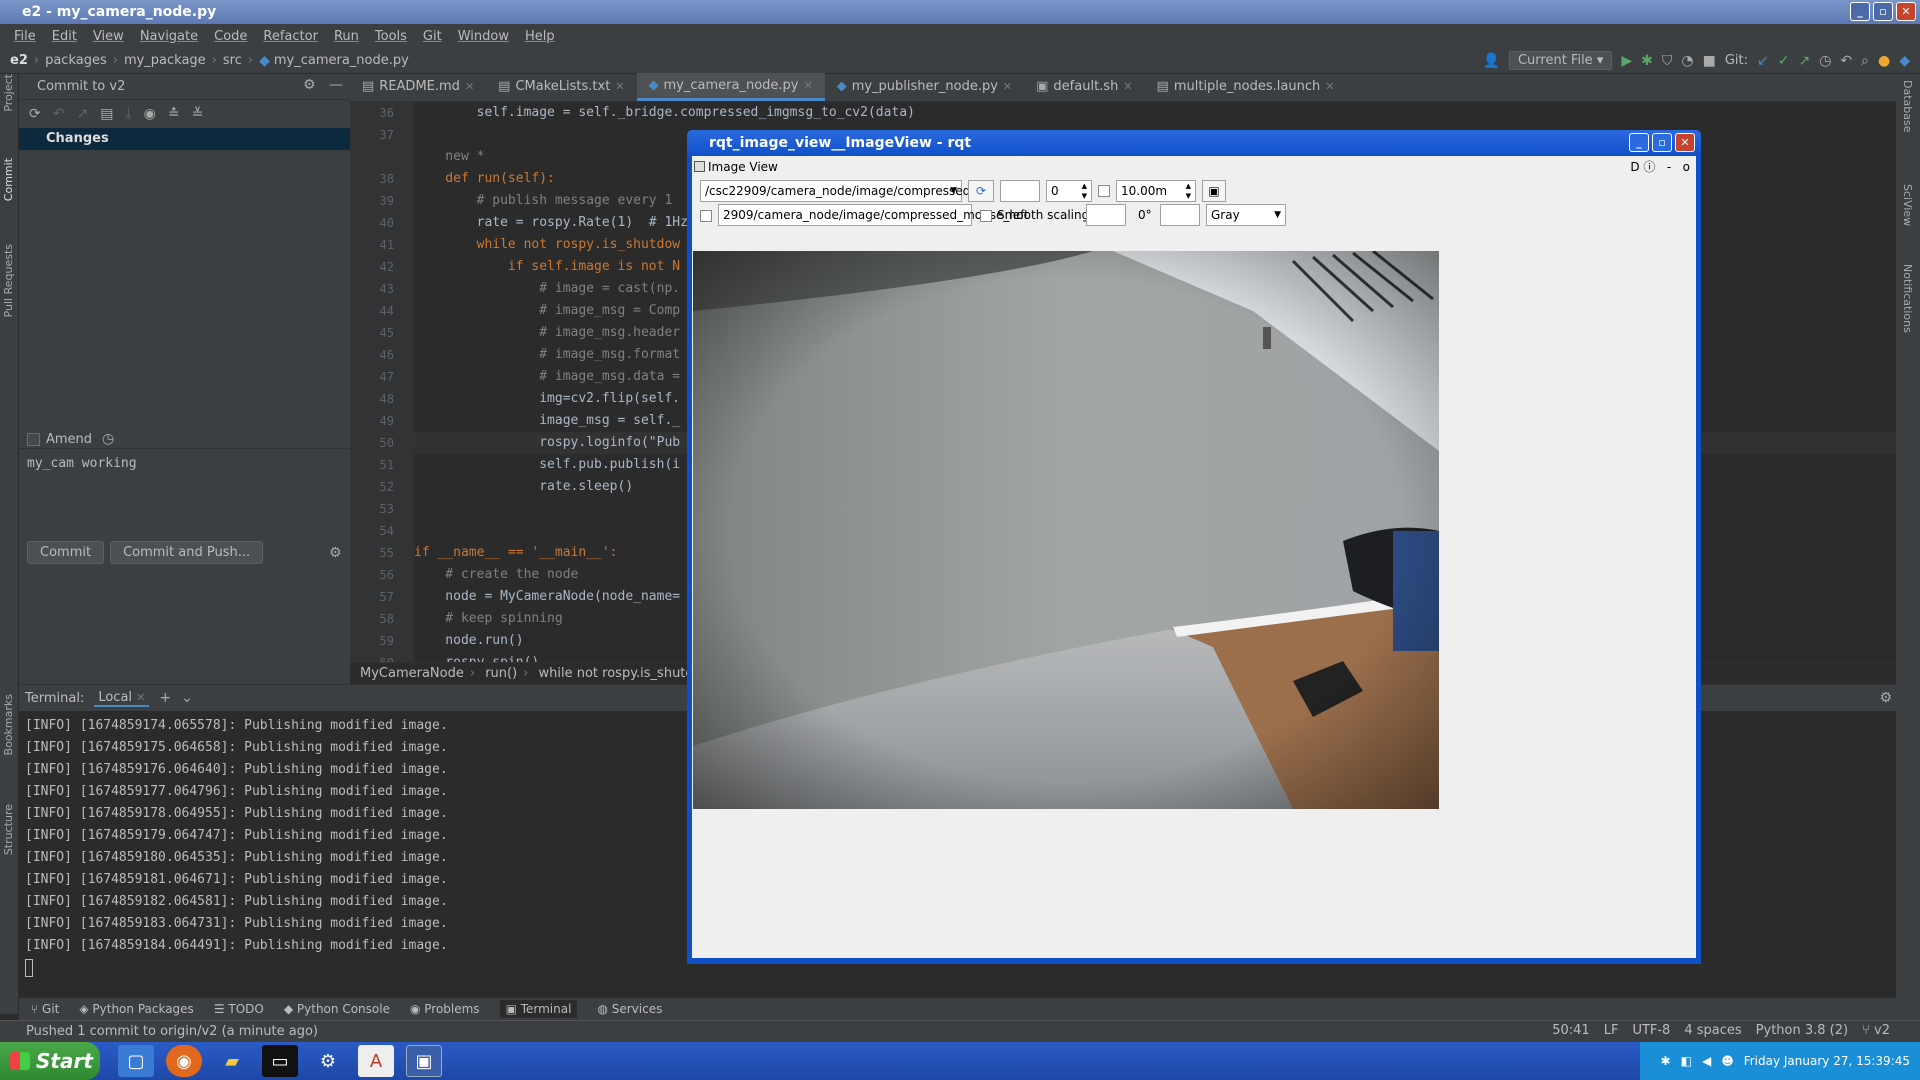  What do you see at coordinates (391, 36) in the screenshot?
I see `menu-tools: Tools` at bounding box center [391, 36].